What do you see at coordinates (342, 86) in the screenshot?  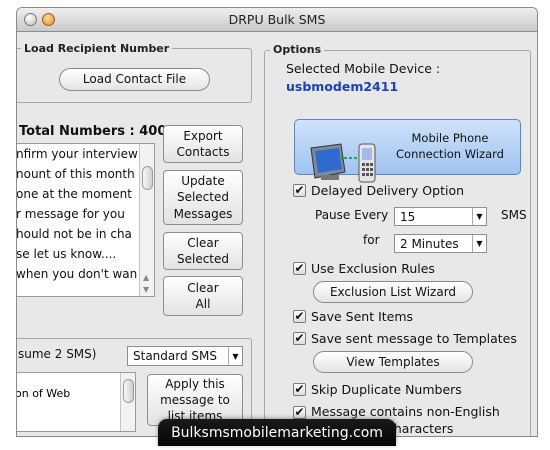 I see `device-name: usbmodem2411` at bounding box center [342, 86].